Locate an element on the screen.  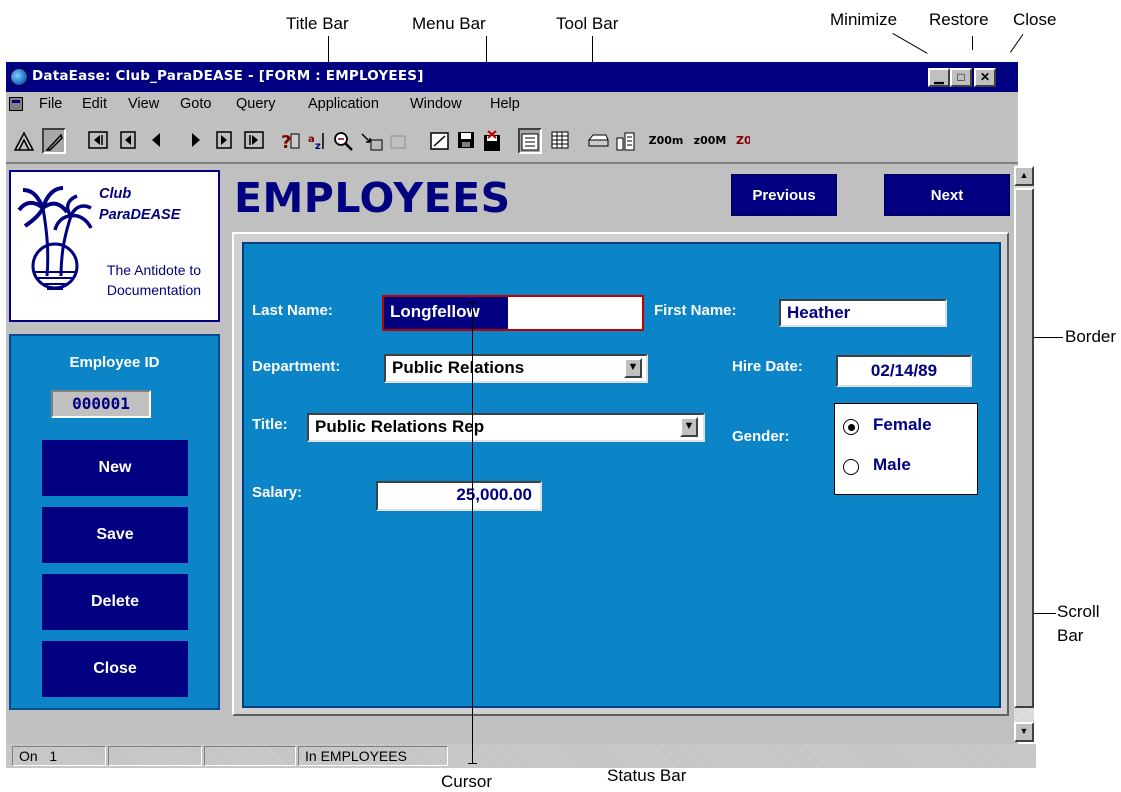
save-icon is located at coordinates (466, 141).